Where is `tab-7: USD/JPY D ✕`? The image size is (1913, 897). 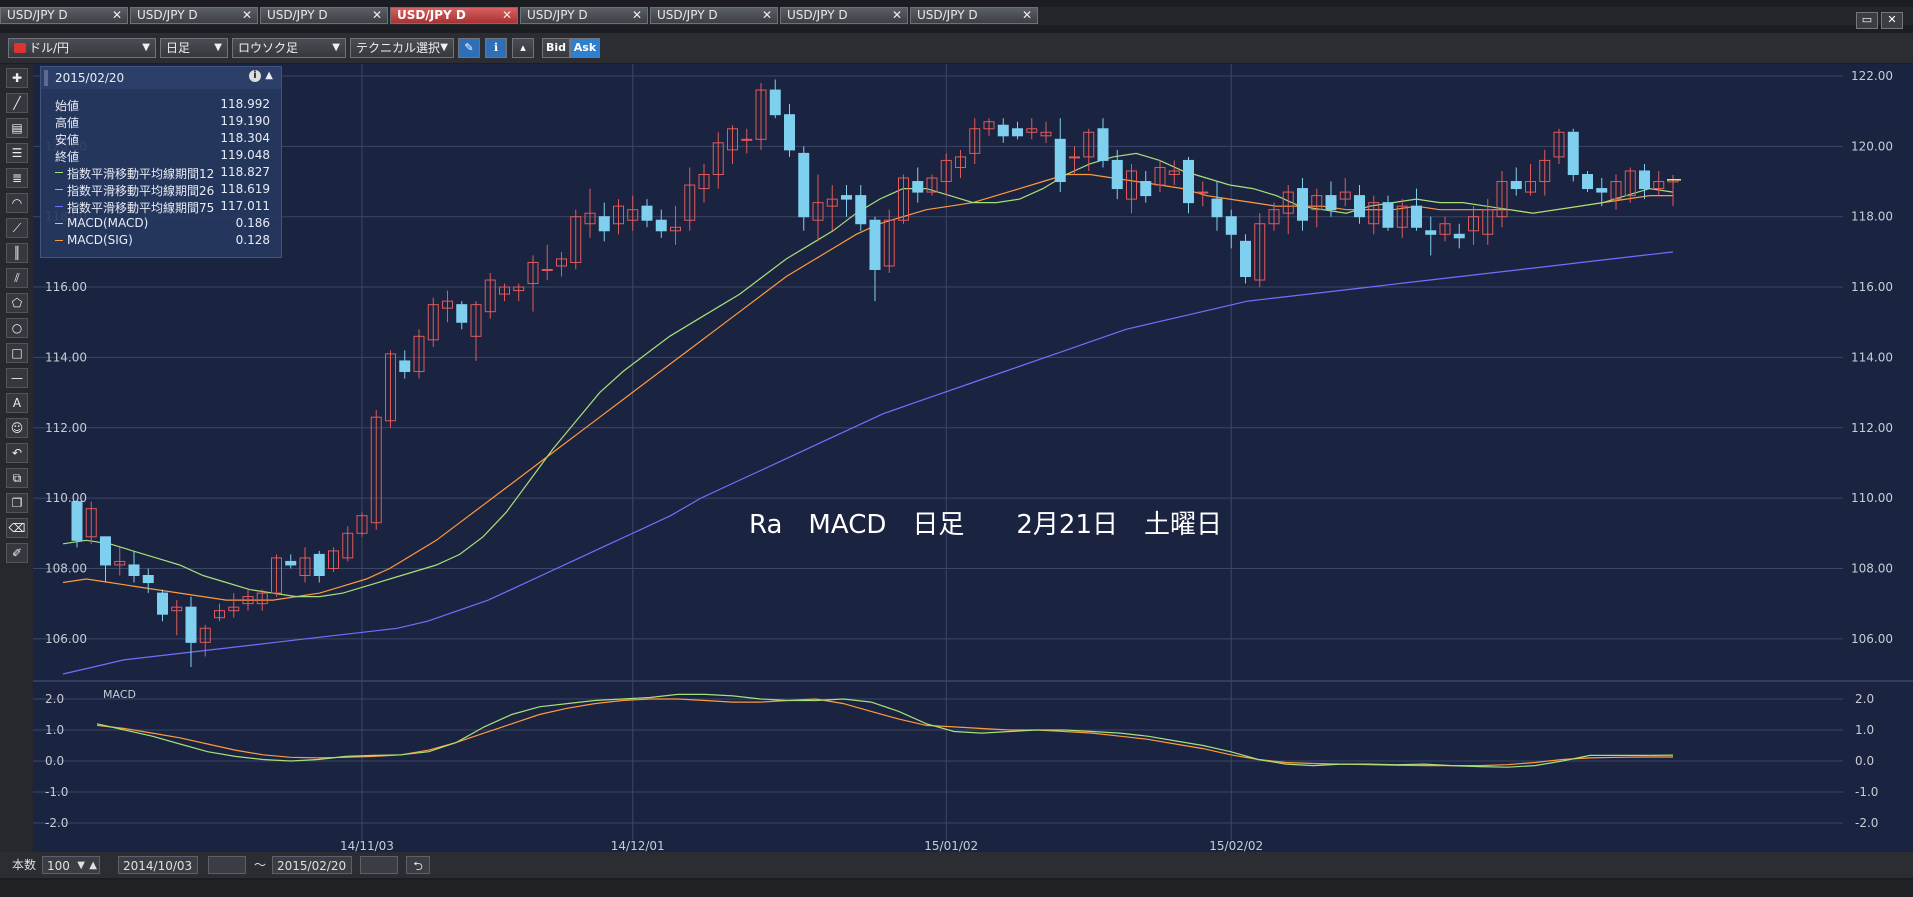
tab-7: USD/JPY D ✕ is located at coordinates (974, 15).